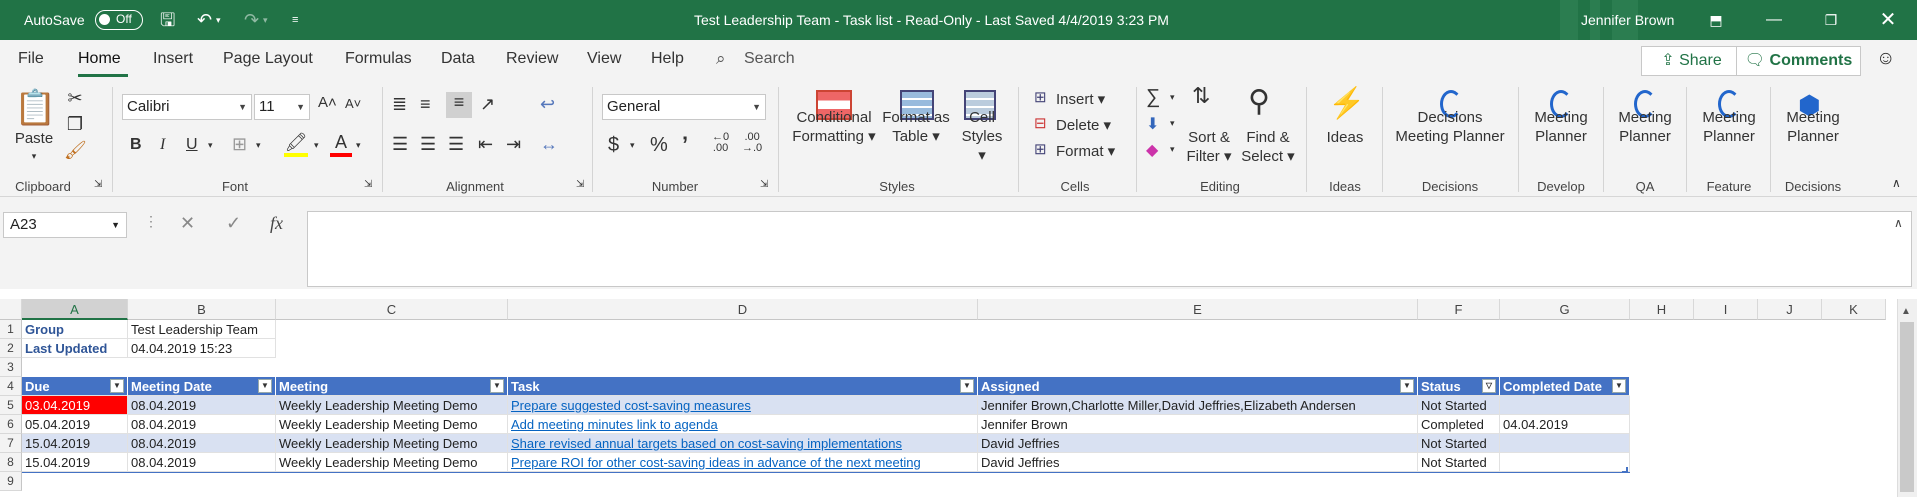 The image size is (1917, 497). What do you see at coordinates (659, 145) in the screenshot?
I see `percent-icon: %` at bounding box center [659, 145].